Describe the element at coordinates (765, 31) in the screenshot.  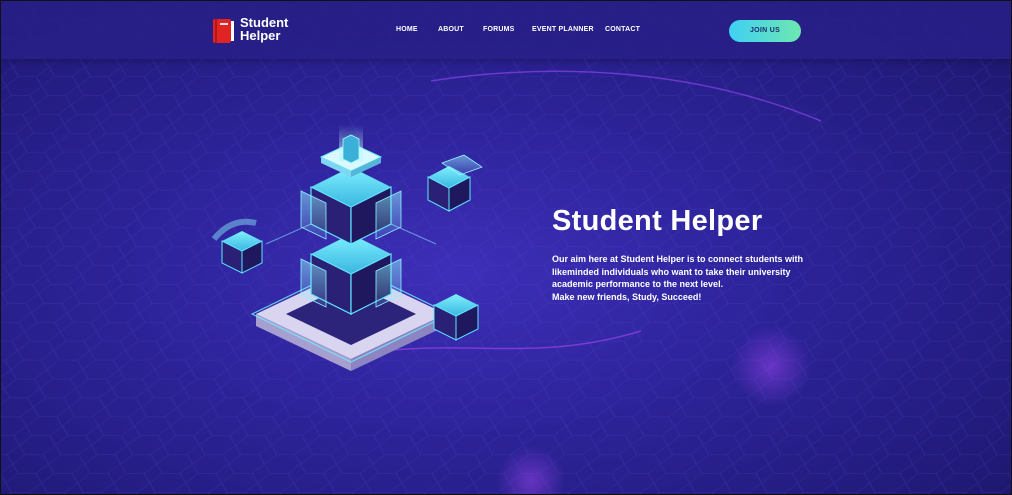
I see `join-us-button: JOIN US` at that location.